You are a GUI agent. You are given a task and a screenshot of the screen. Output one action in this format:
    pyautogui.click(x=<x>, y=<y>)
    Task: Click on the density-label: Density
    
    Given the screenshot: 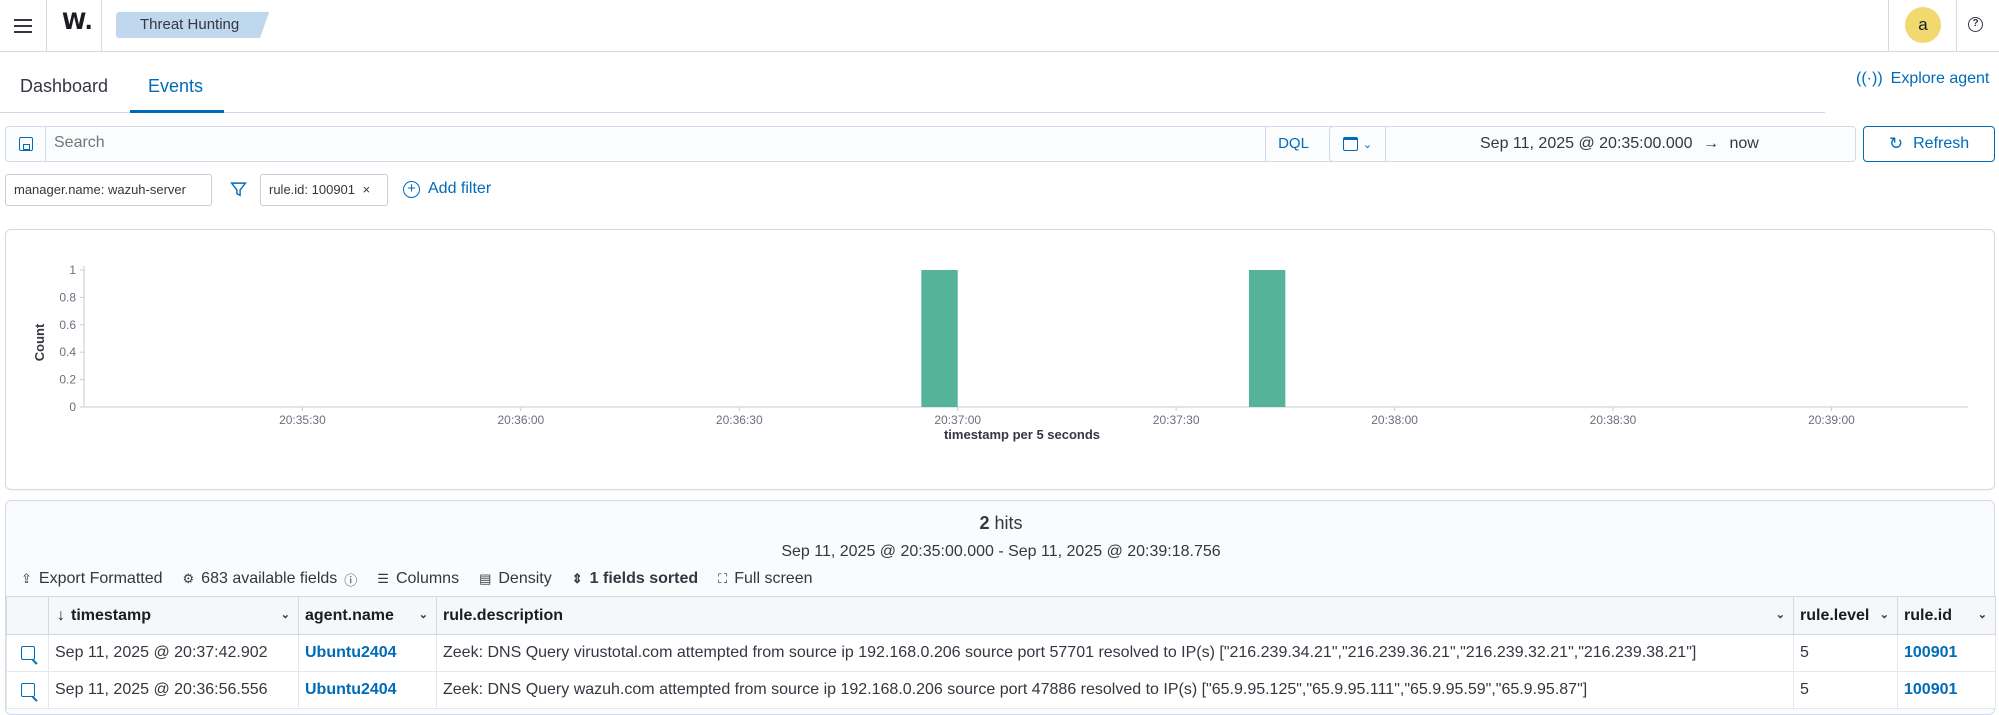 What is the action you would take?
    pyautogui.click(x=525, y=578)
    